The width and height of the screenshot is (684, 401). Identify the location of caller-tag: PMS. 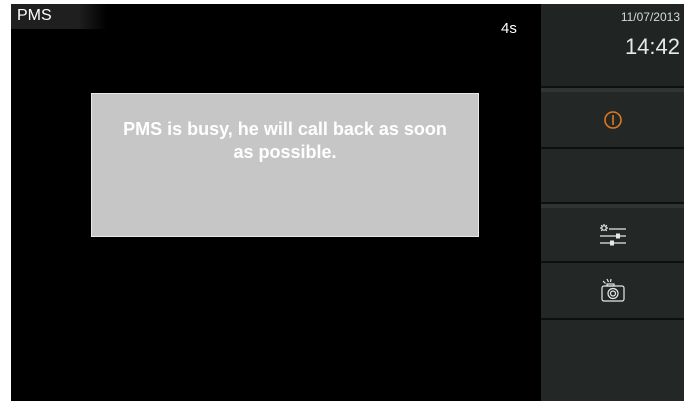
(59, 16).